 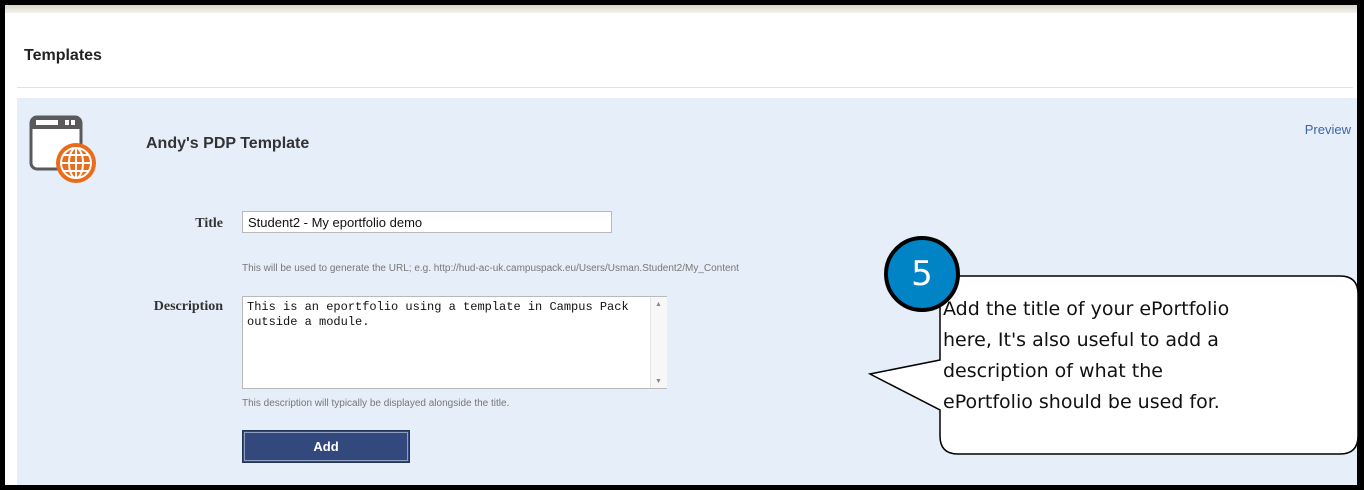 I want to click on title-input, so click(x=427, y=222).